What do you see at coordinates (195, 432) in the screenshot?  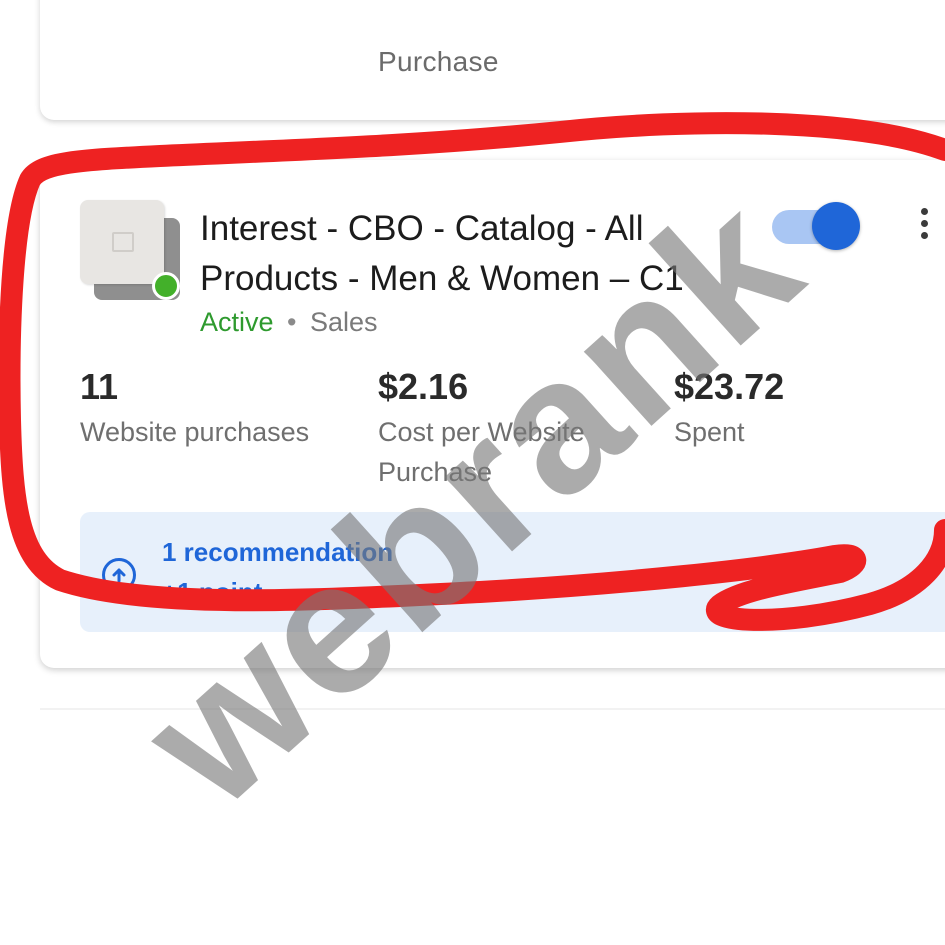 I see `metric-label: Website purchases` at bounding box center [195, 432].